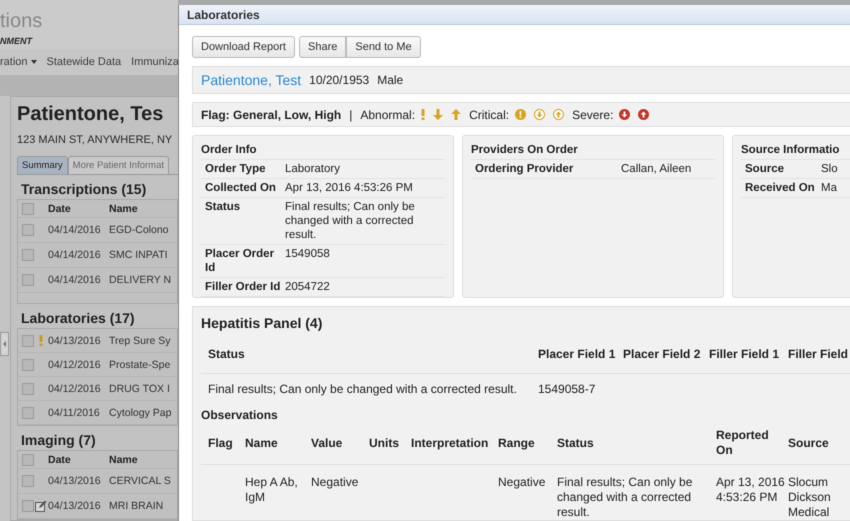 This screenshot has width=850, height=521. I want to click on column-header: Filler Field 1, so click(744, 354).